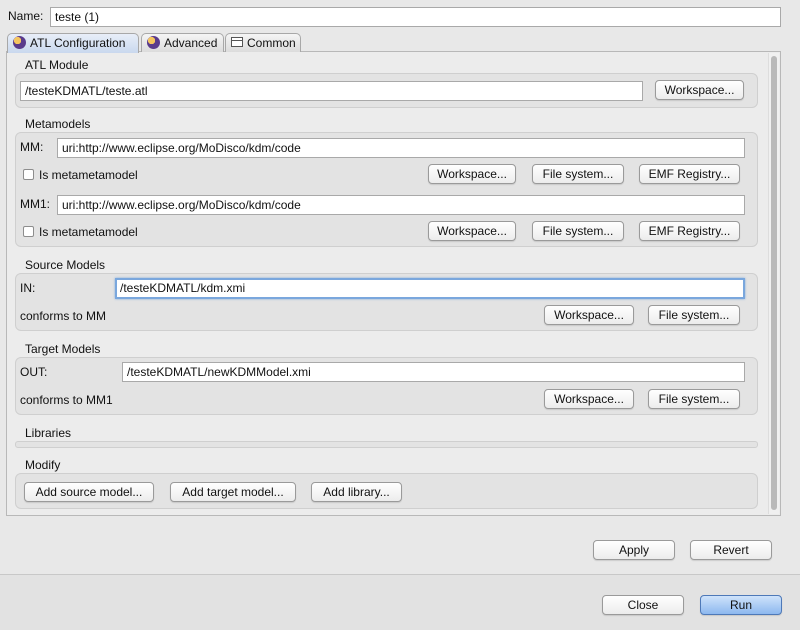 This screenshot has width=800, height=630. I want to click on tab-common: Common, so click(263, 42).